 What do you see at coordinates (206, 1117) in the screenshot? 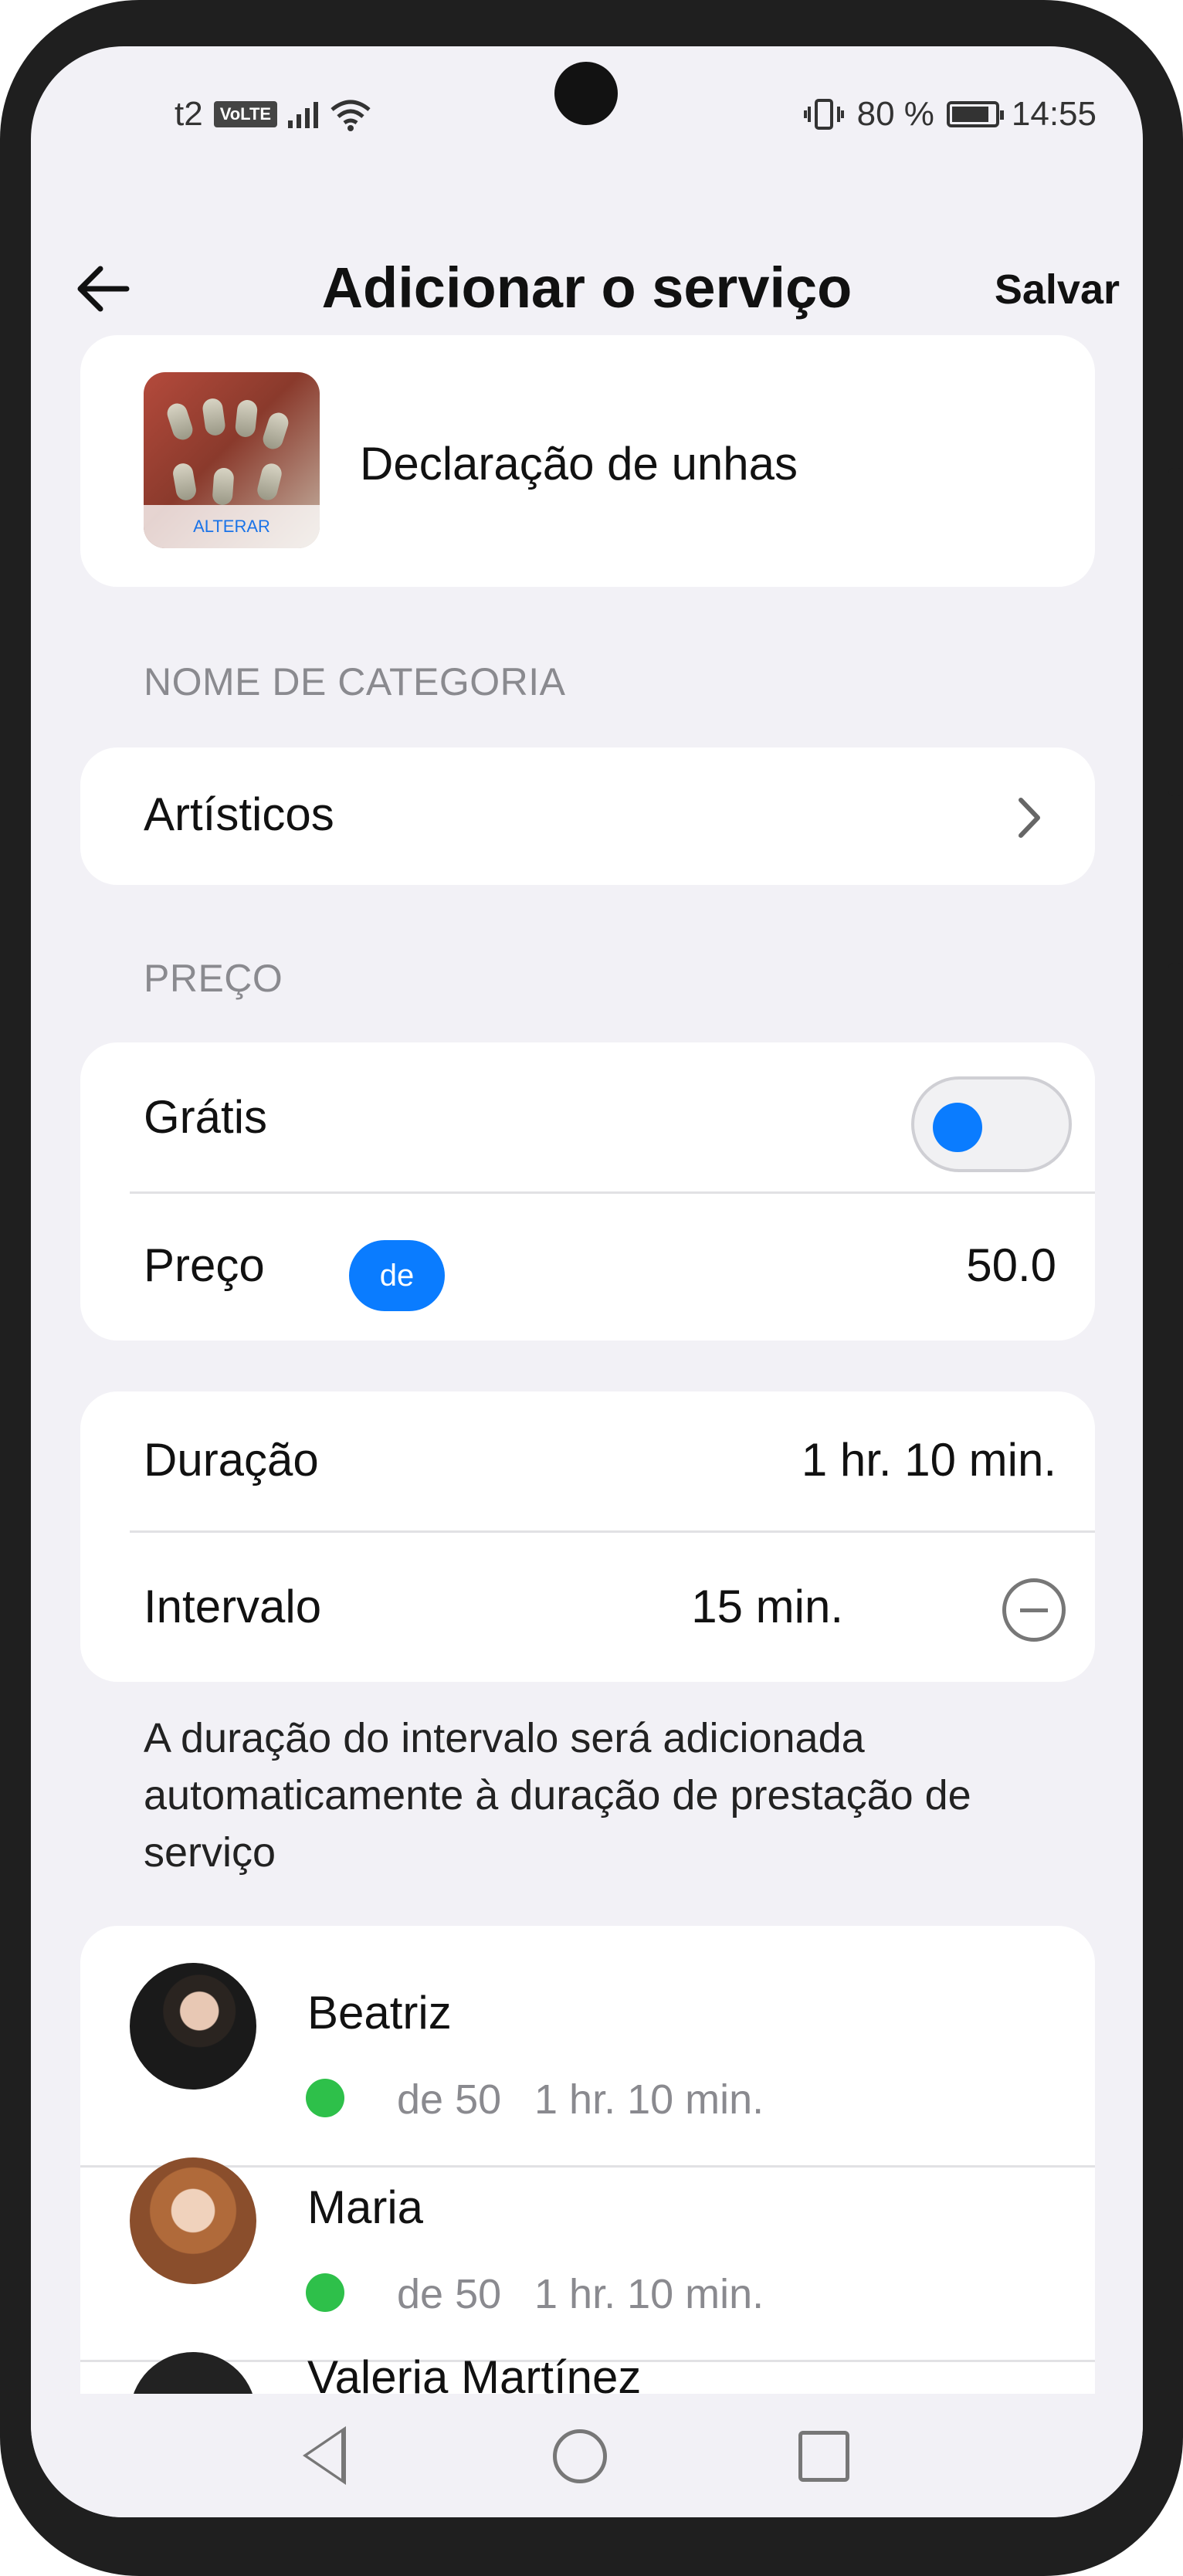
I see `free-label: Grátis` at bounding box center [206, 1117].